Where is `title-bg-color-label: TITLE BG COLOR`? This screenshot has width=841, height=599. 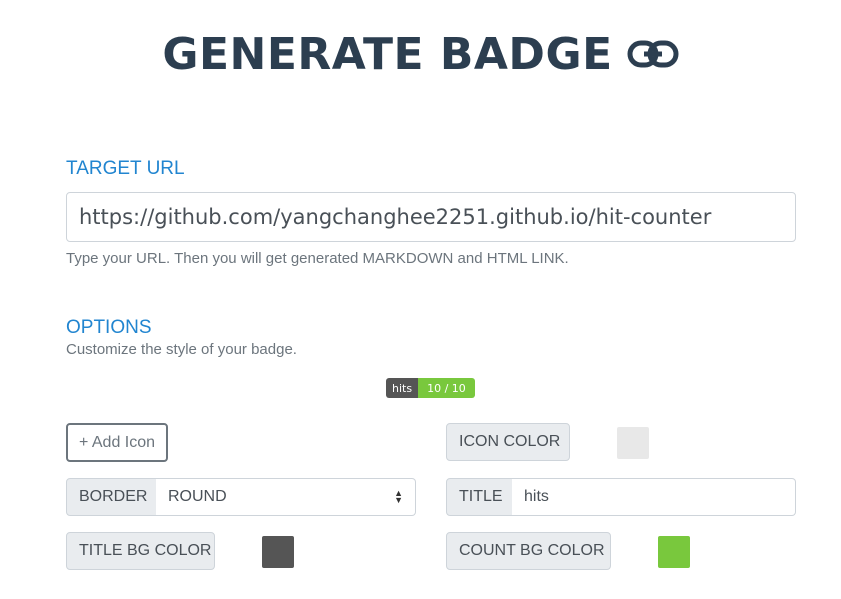
title-bg-color-label: TITLE BG COLOR is located at coordinates (140, 551).